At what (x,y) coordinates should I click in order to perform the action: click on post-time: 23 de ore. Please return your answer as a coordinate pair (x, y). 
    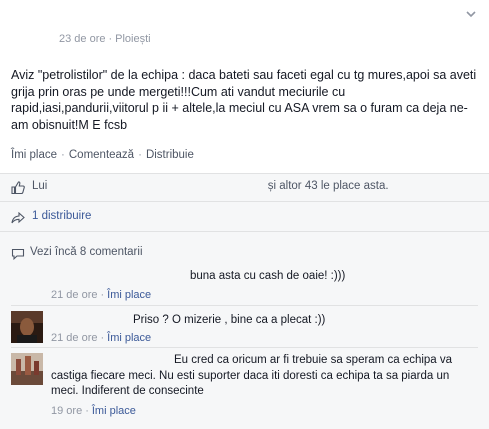
    Looking at the image, I should click on (82, 39).